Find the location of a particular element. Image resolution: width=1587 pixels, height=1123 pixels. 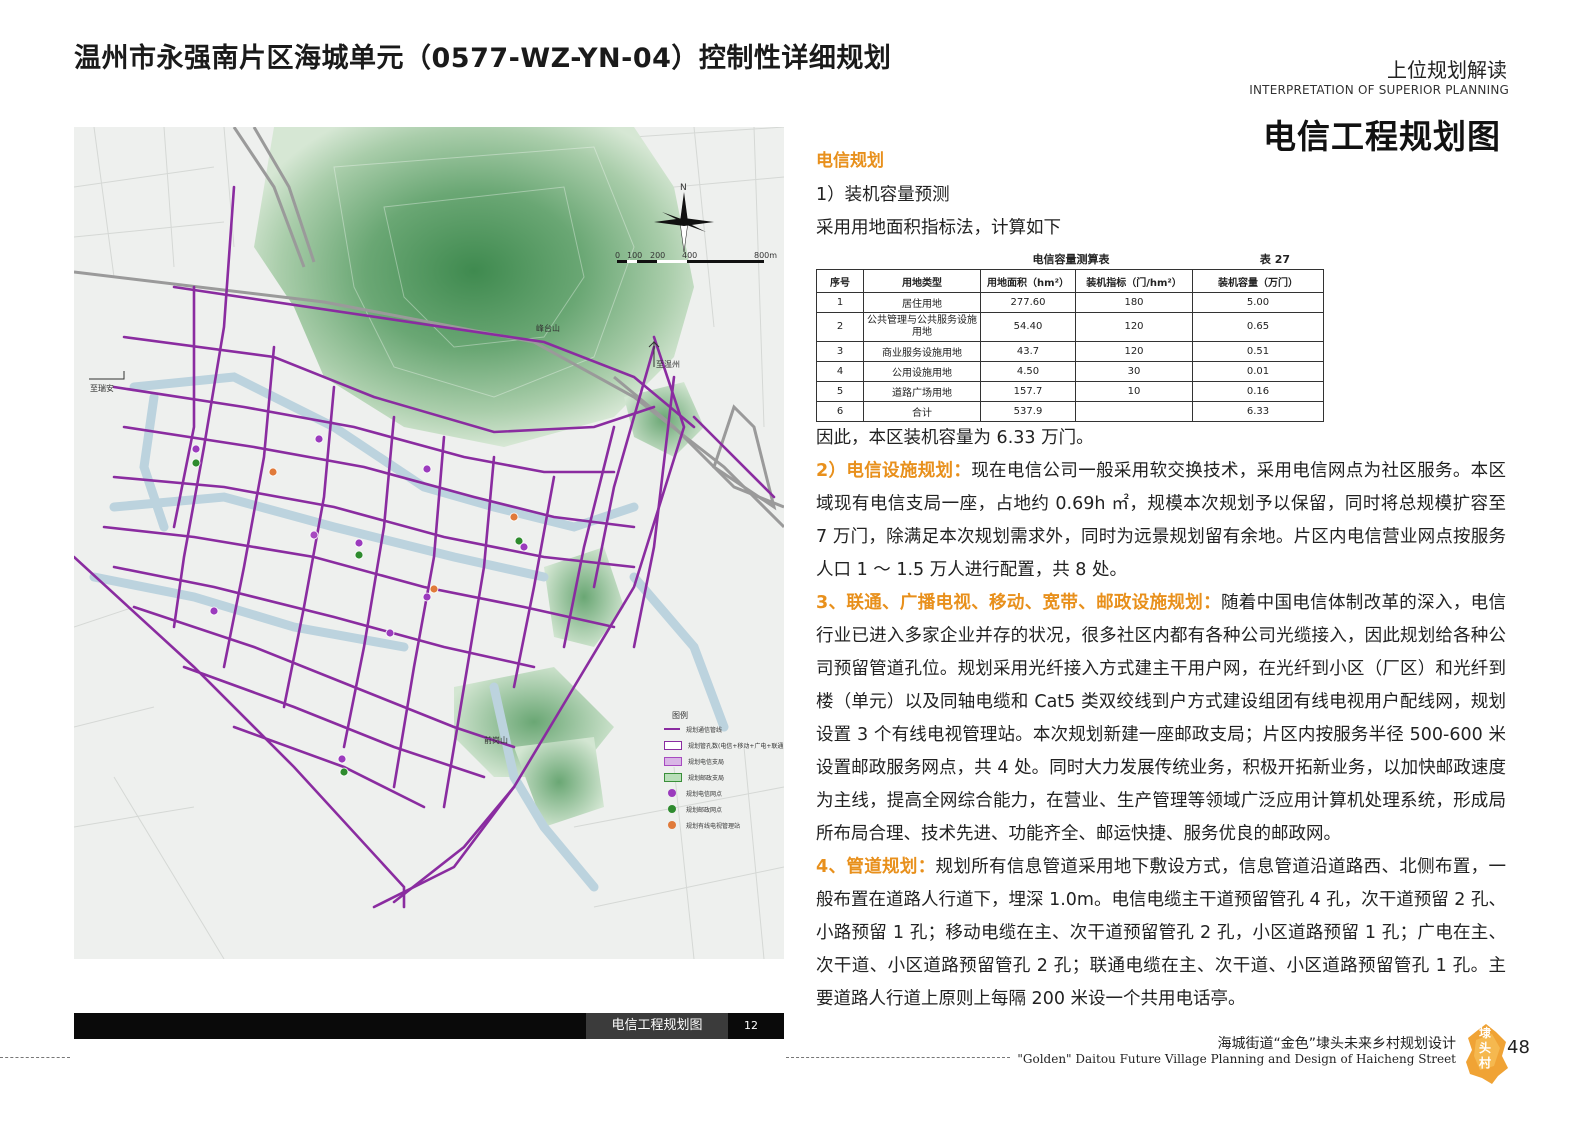

table-cell: 合计 is located at coordinates (922, 411).